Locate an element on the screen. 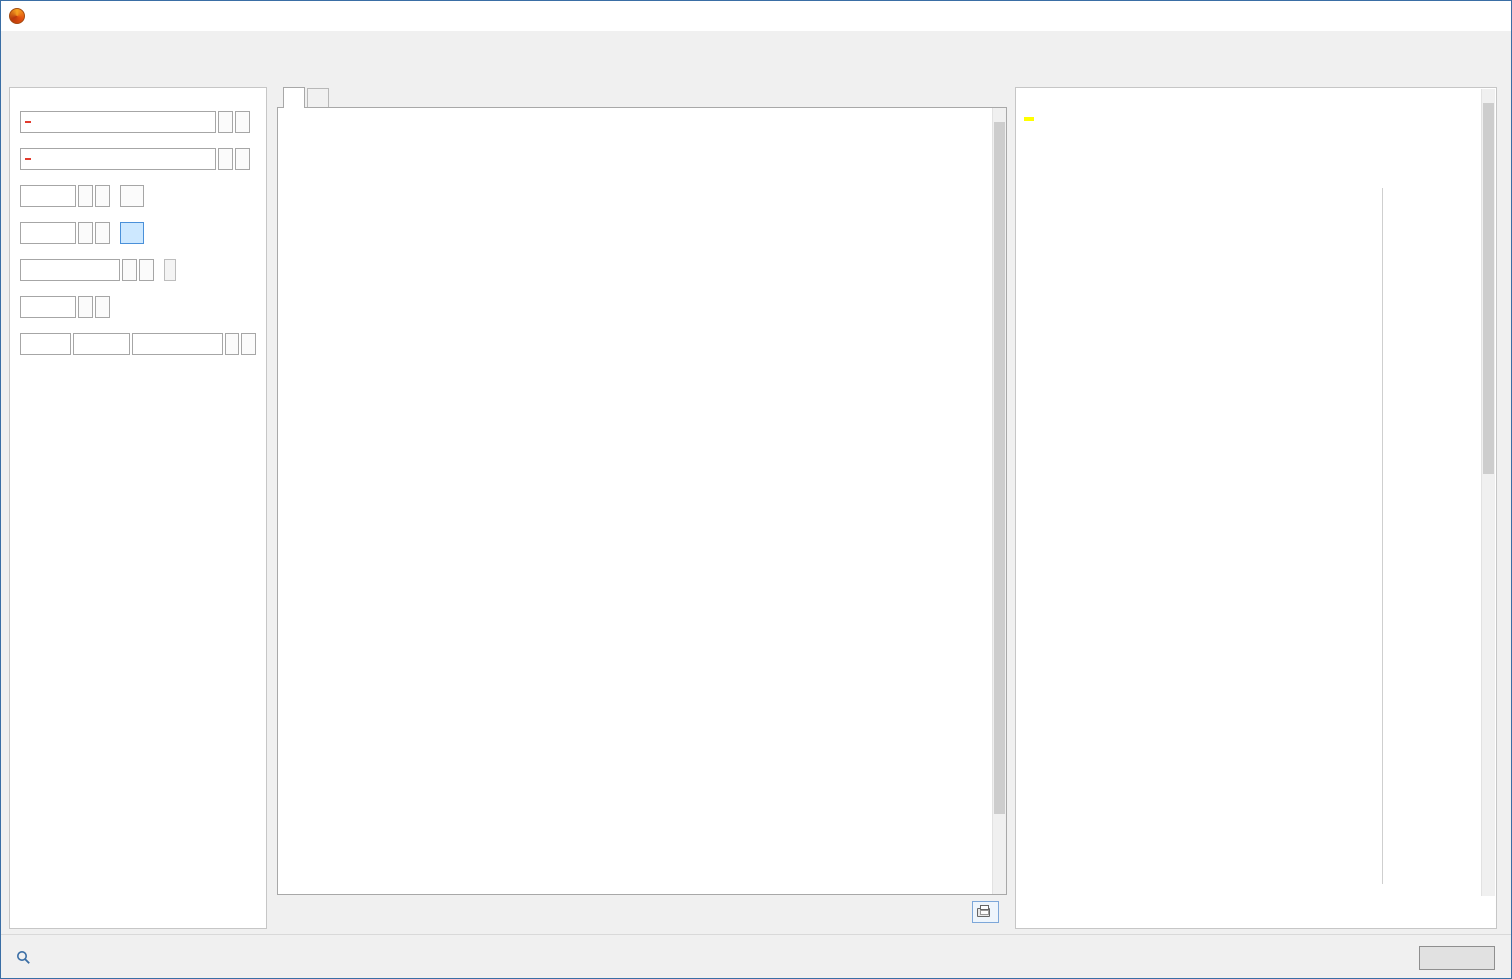  details-footer is located at coordinates (642, 912).